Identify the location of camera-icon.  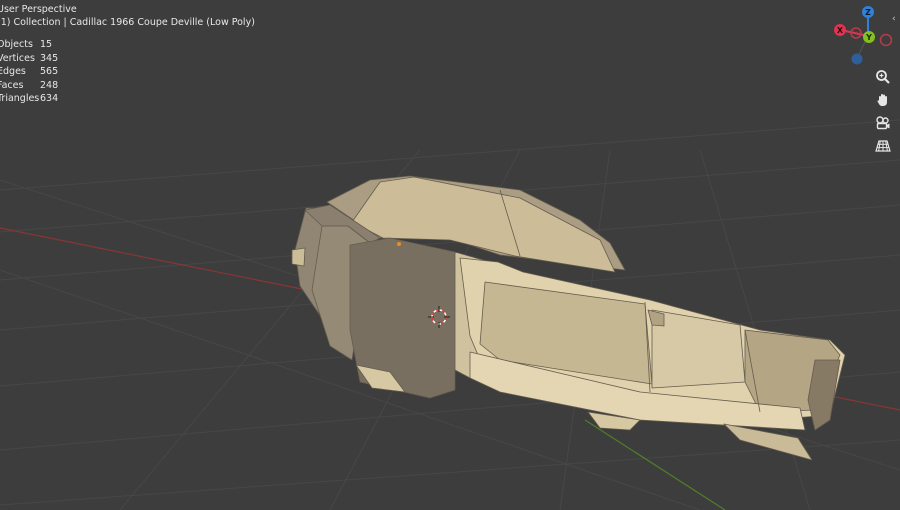
(883, 123).